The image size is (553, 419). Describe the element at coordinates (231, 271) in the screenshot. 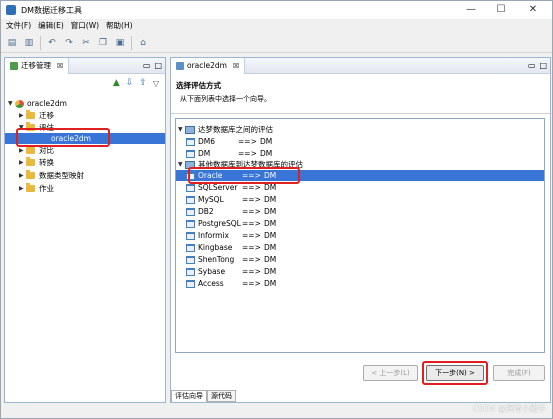

I see `list-item: Sybase ==> DM` at that location.